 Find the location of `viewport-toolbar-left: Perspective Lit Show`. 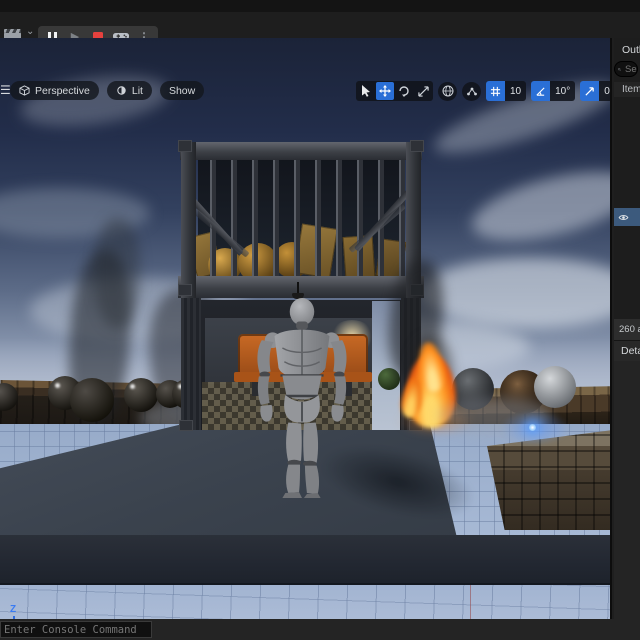

viewport-toolbar-left: Perspective Lit Show is located at coordinates (107, 90).